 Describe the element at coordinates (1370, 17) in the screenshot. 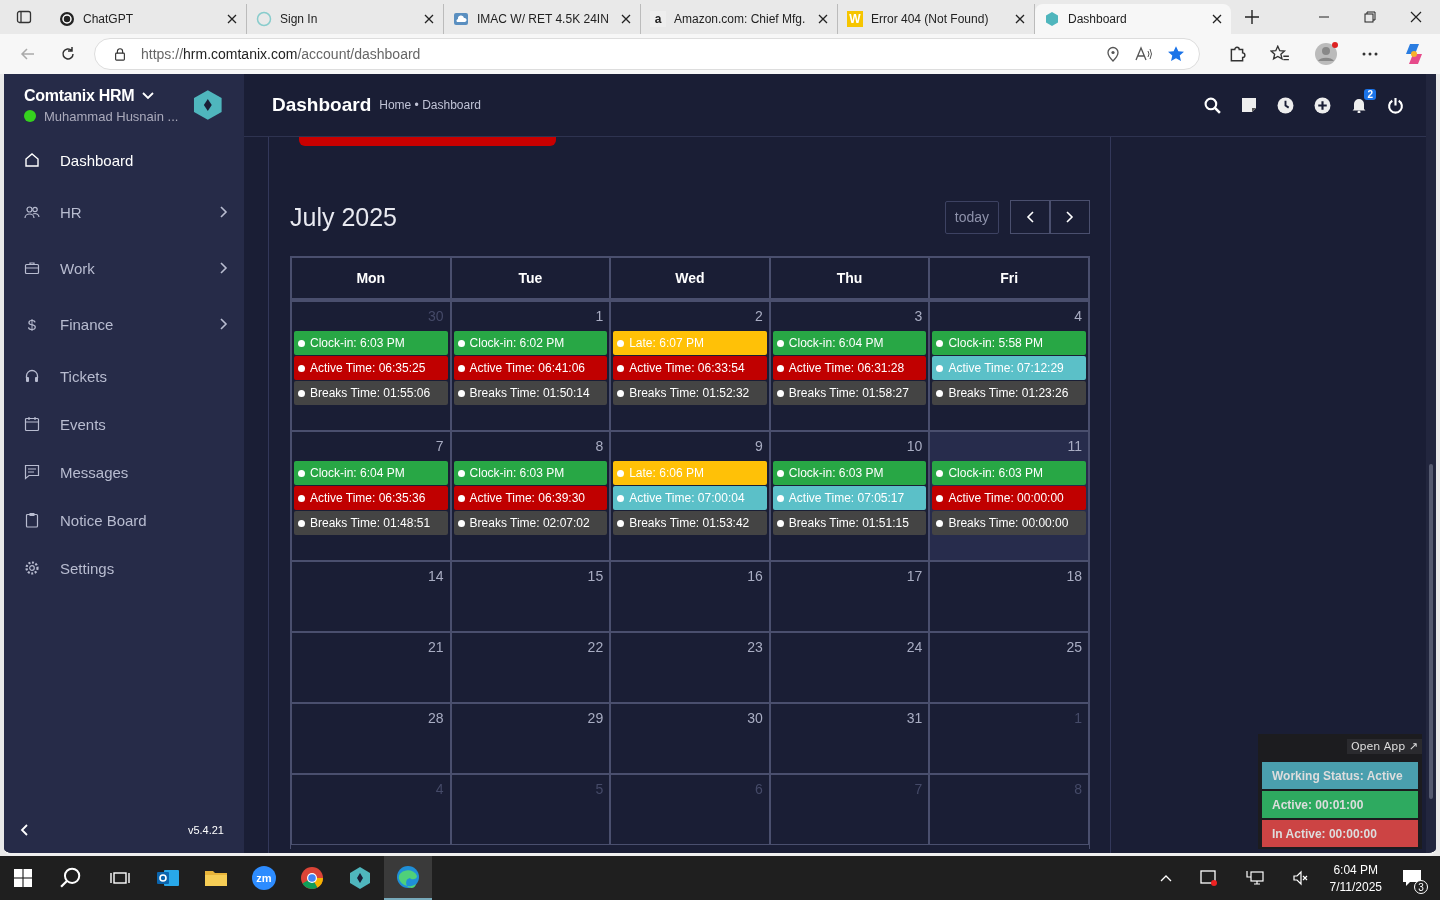

I see `restore-icon` at that location.